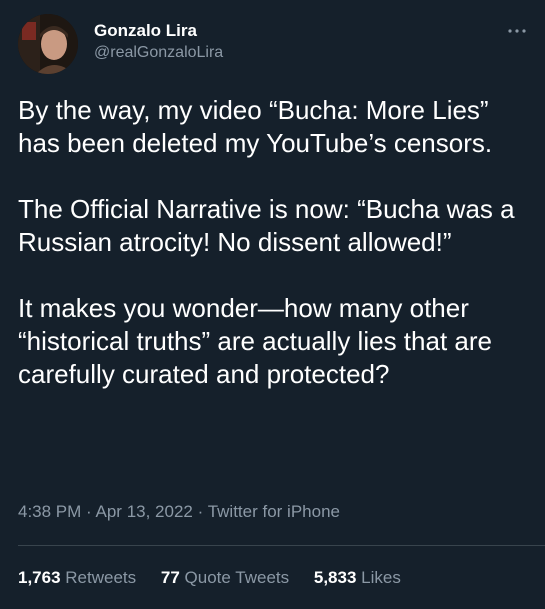 Image resolution: width=545 pixels, height=609 pixels. I want to click on avatar, so click(48, 44).